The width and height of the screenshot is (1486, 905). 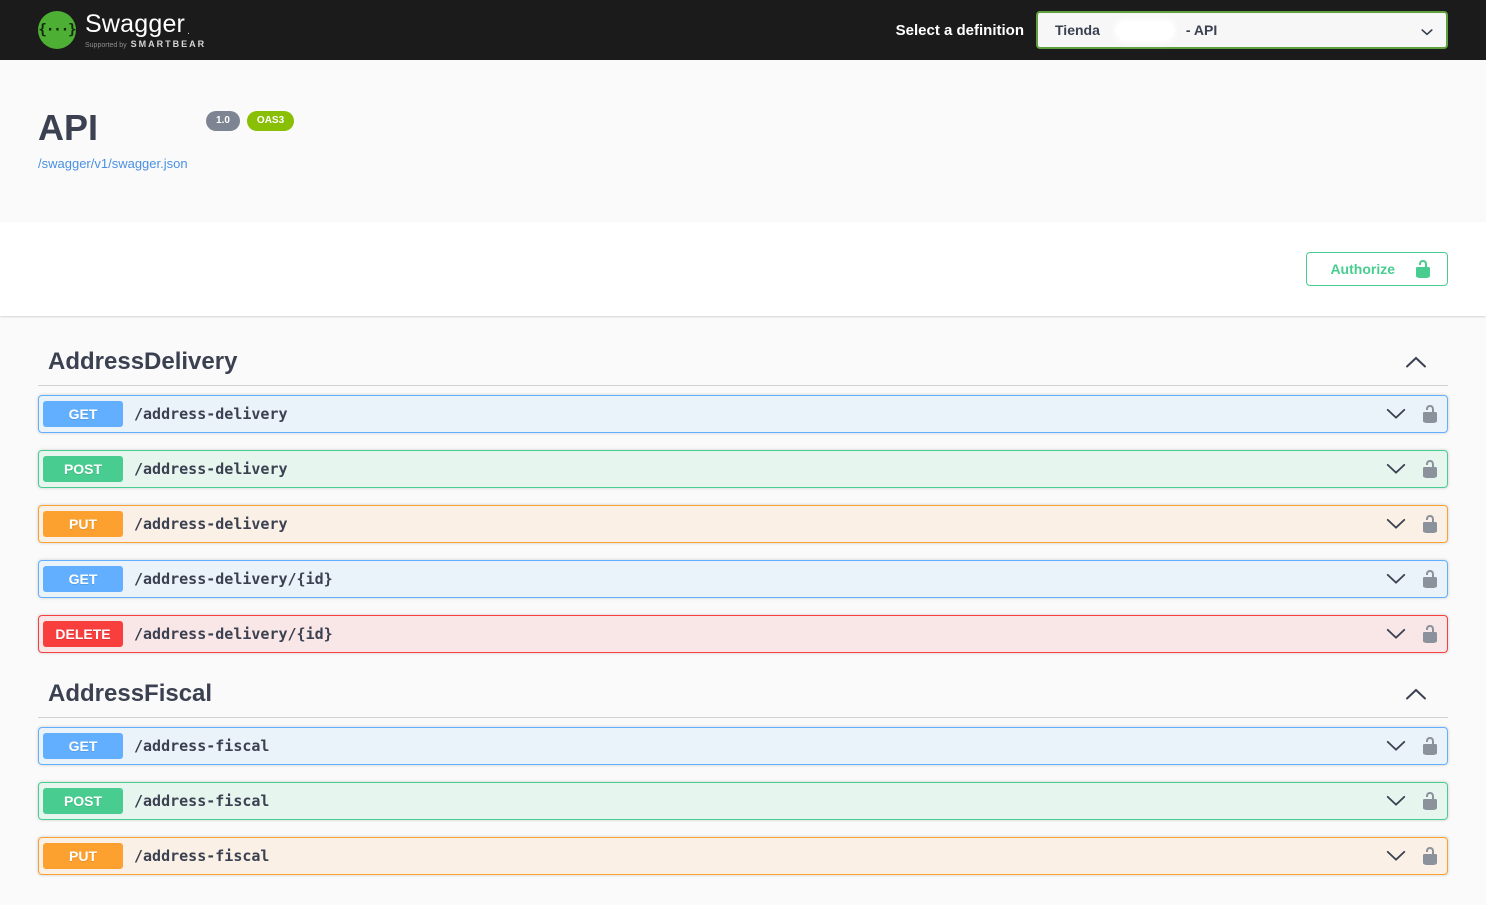 What do you see at coordinates (743, 269) in the screenshot?
I see `scheme-container: Authorize` at bounding box center [743, 269].